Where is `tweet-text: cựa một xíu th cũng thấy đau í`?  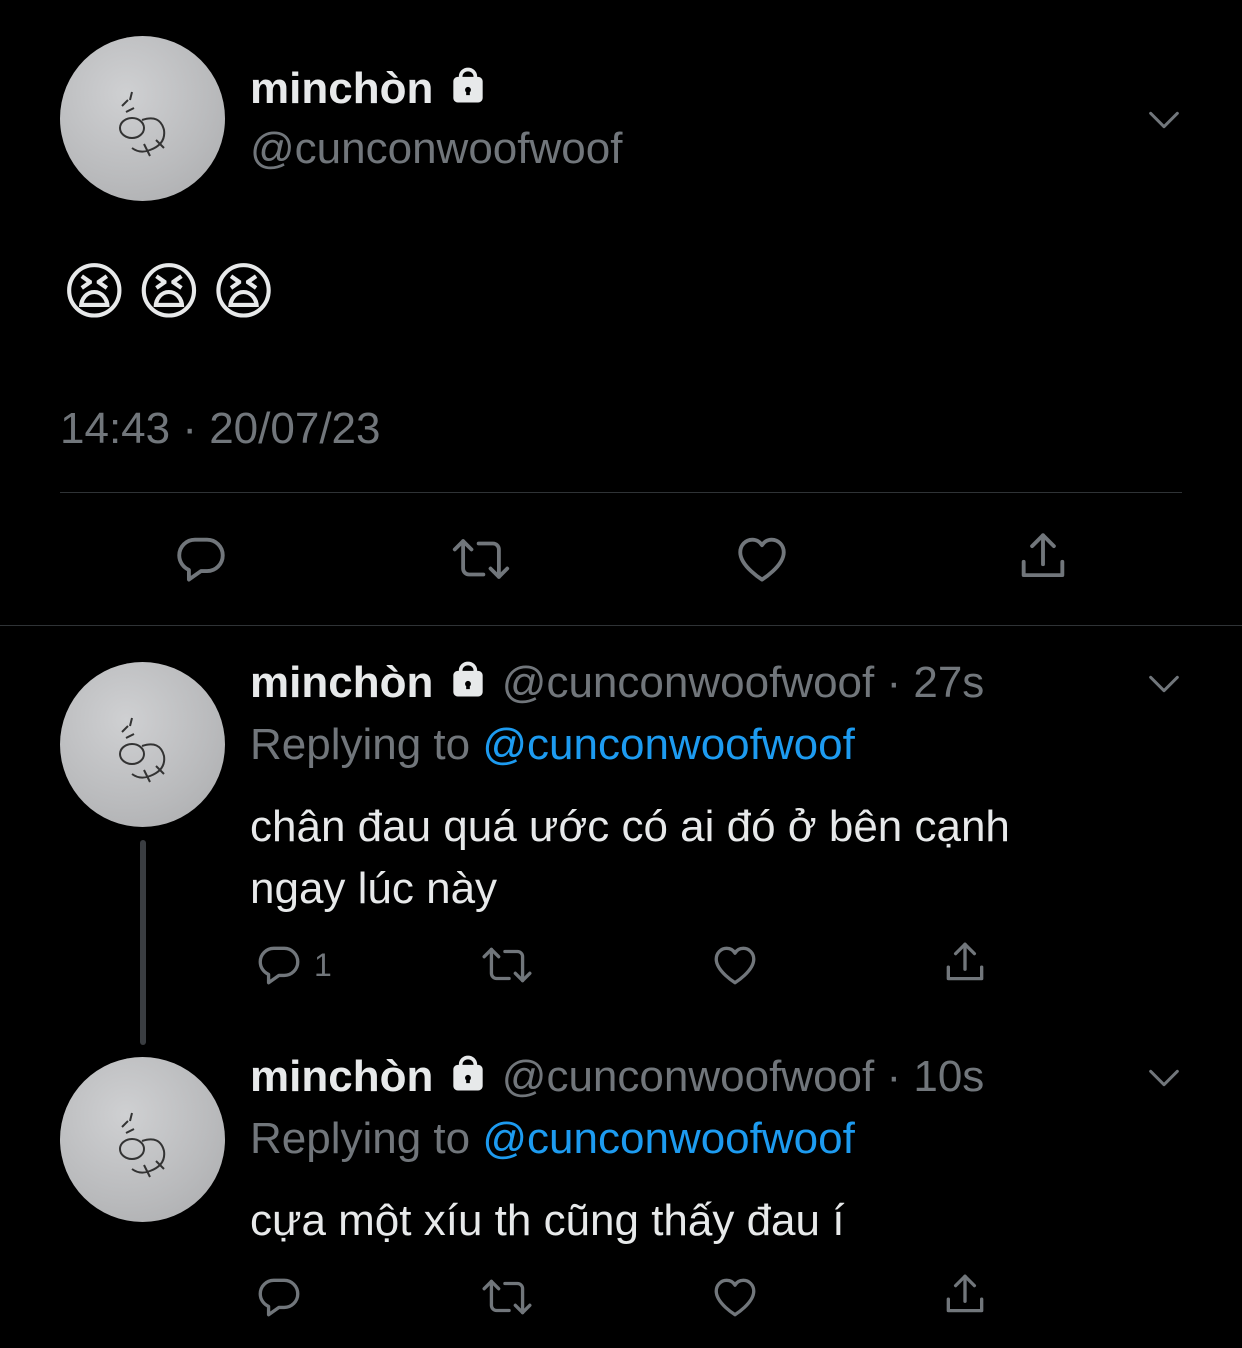 tweet-text: cựa một xíu th cũng thấy đau í is located at coordinates (547, 1221).